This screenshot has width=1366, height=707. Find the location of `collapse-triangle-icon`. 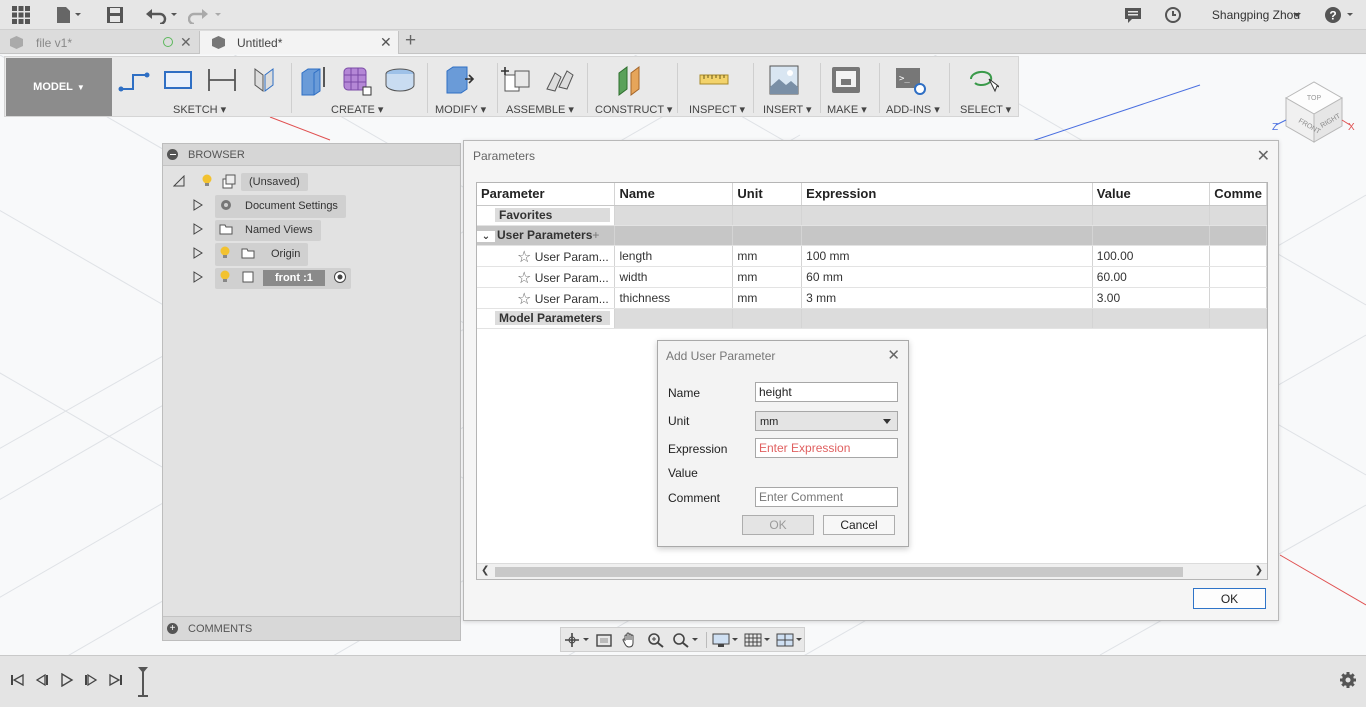

collapse-triangle-icon is located at coordinates (180, 182).